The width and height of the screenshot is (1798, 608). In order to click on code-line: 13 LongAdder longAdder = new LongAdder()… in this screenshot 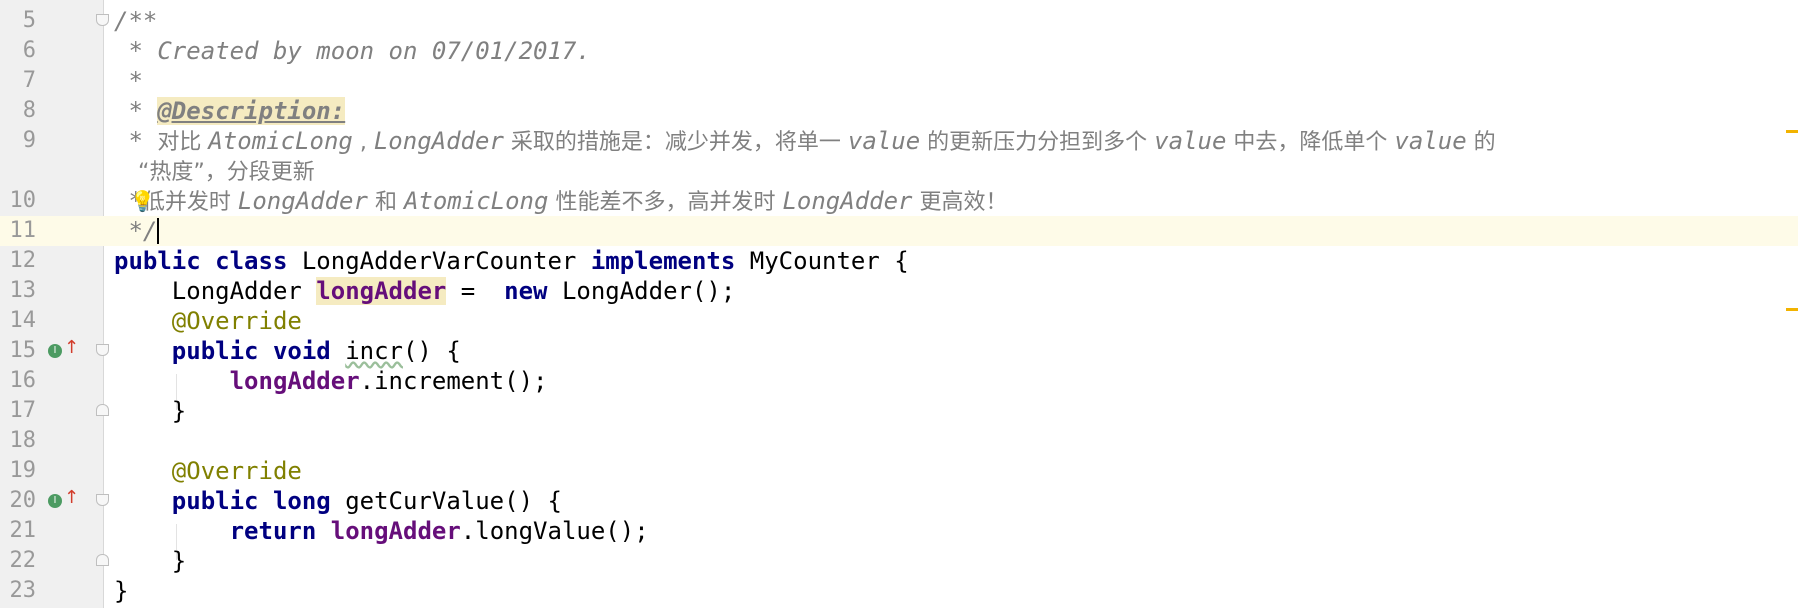, I will do `click(899, 291)`.